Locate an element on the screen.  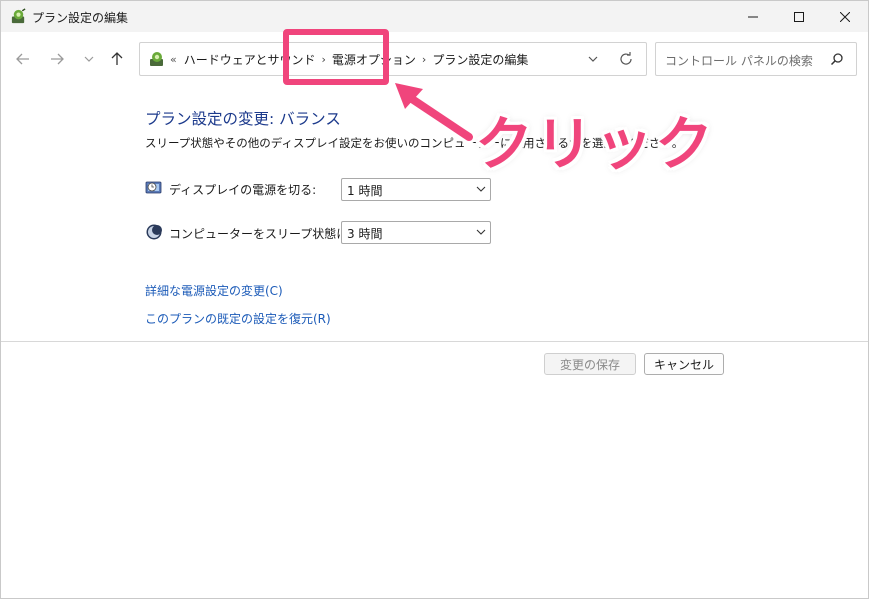
sleep-value: 3 時間 is located at coordinates (365, 234).